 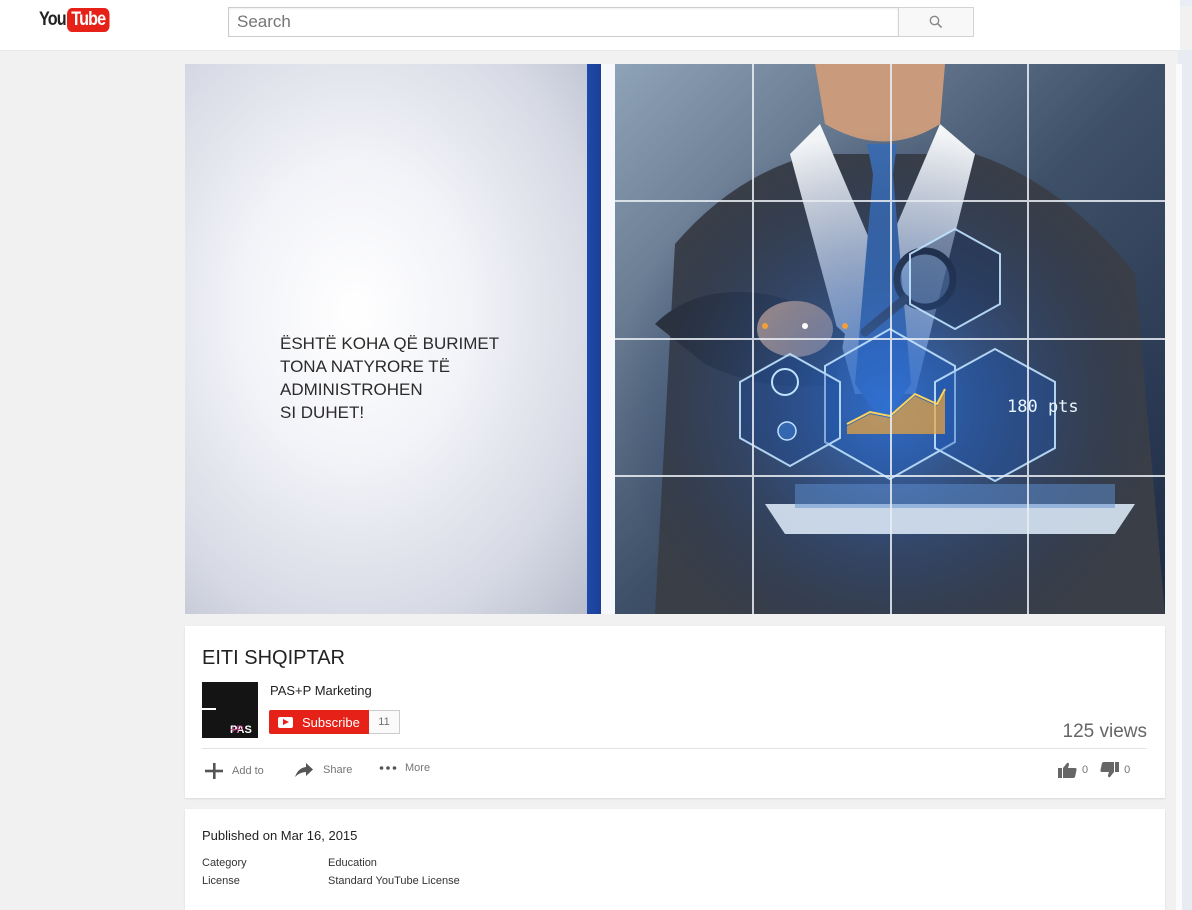 I want to click on caption-line: SI DUHET!, so click(x=322, y=412).